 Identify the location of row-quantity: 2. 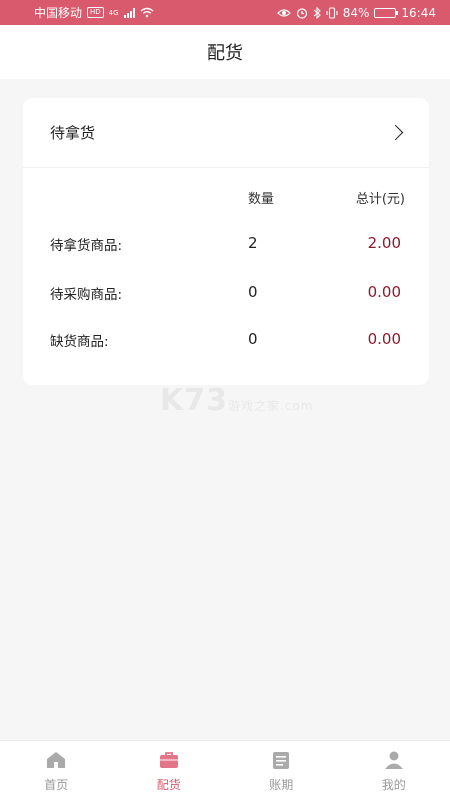
(253, 243).